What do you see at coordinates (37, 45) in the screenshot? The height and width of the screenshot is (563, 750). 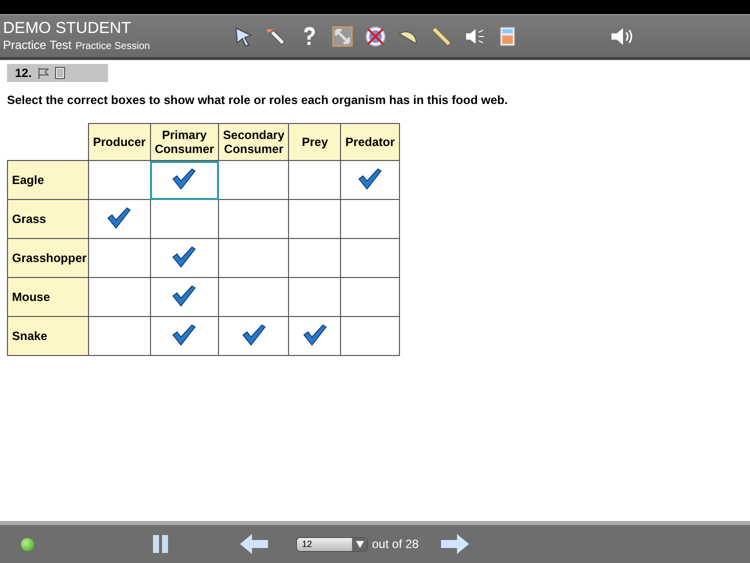 I see `test-name: Practice Test` at bounding box center [37, 45].